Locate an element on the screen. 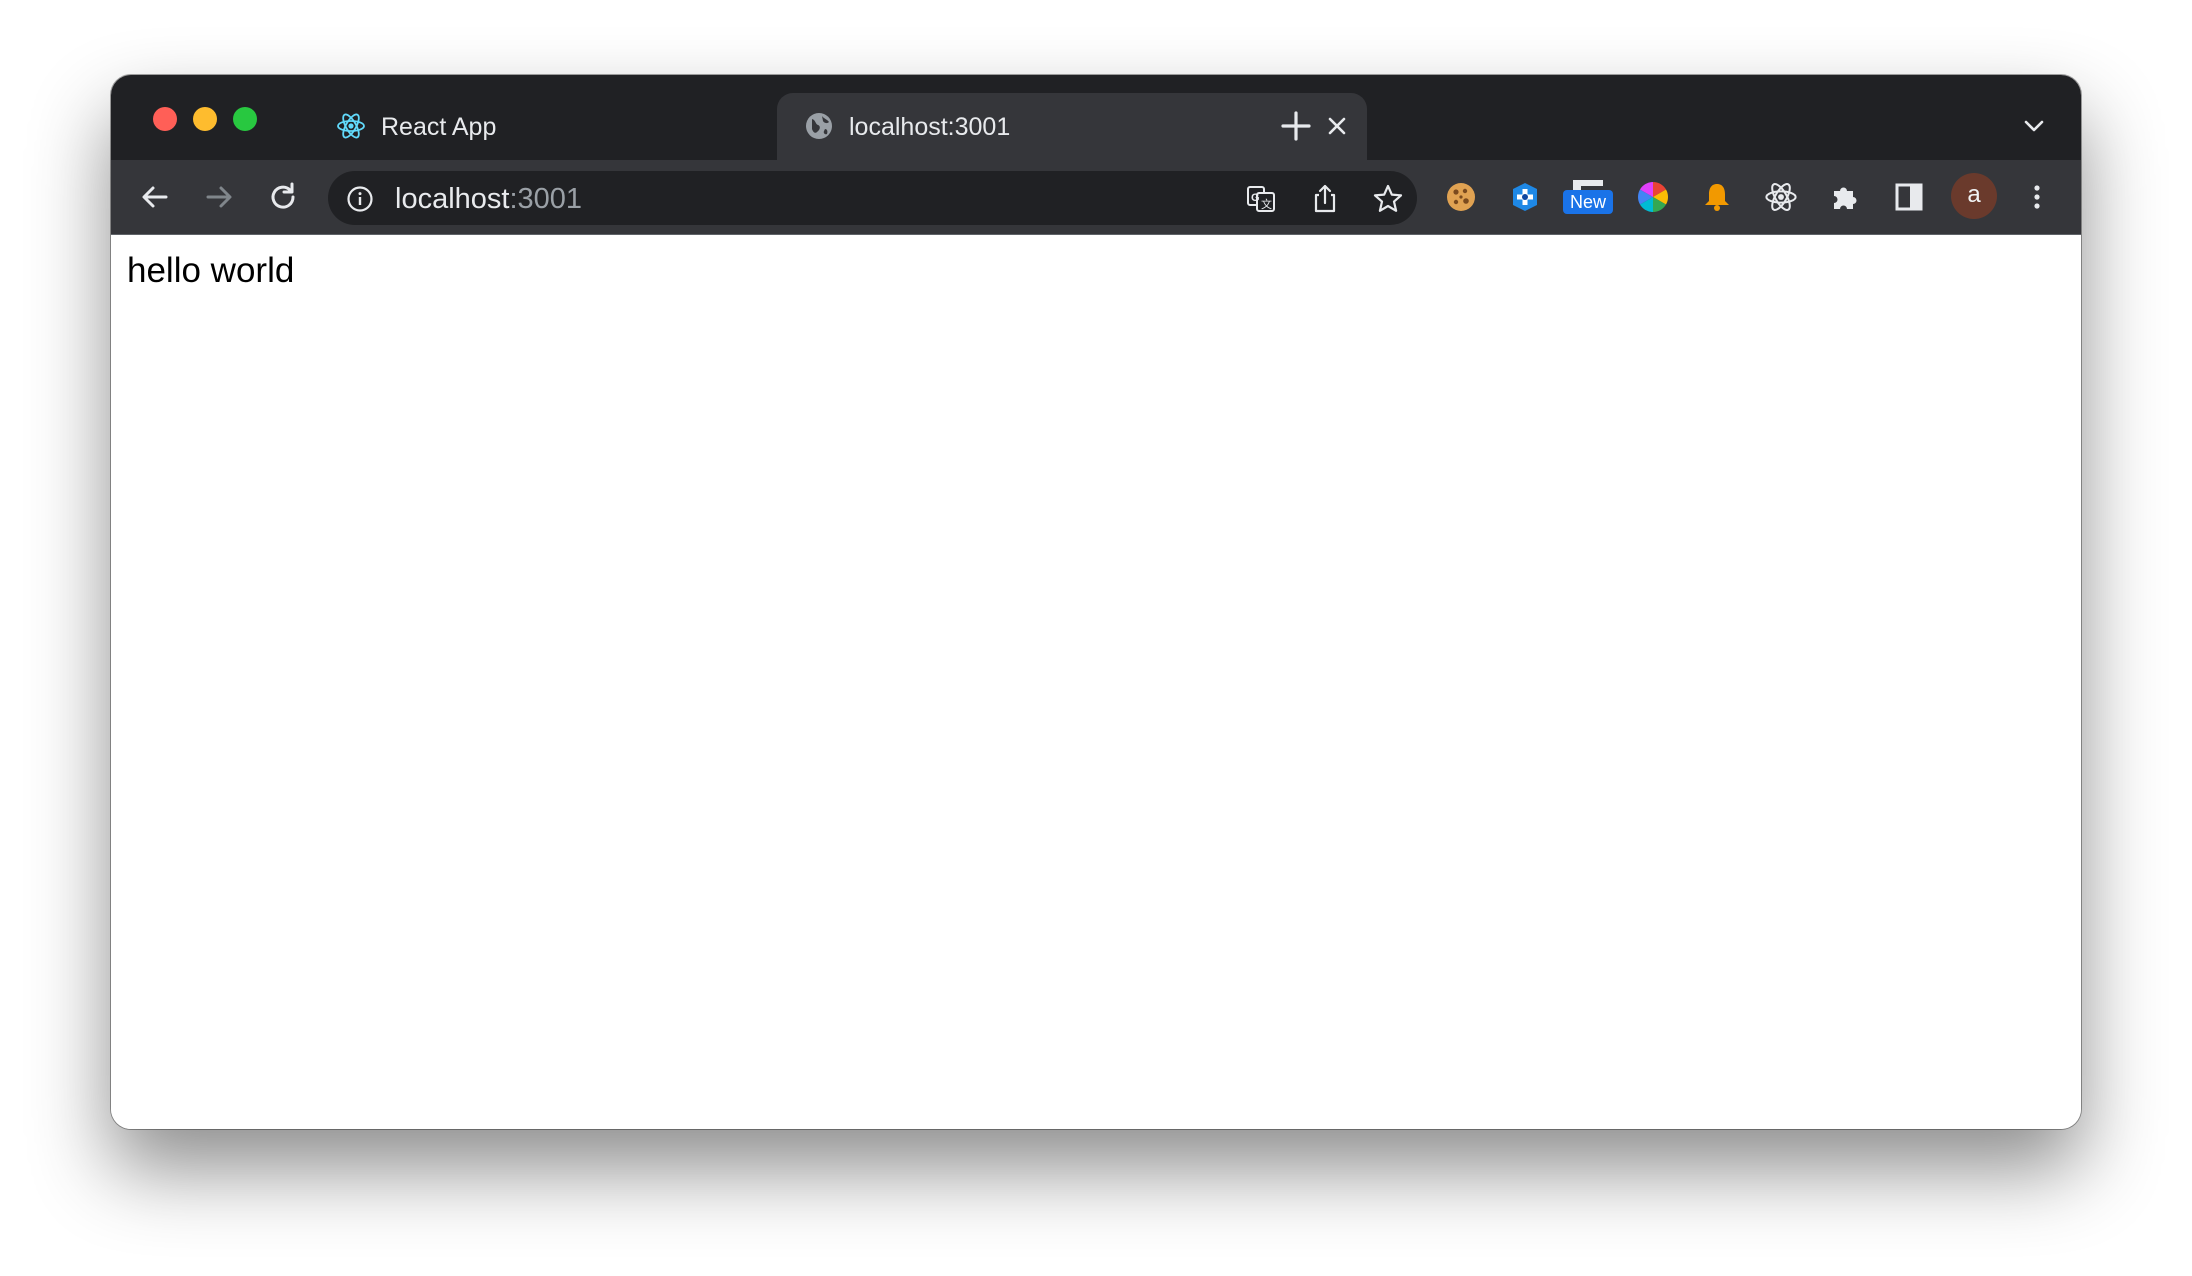  arrow-left-icon is located at coordinates (155, 197).